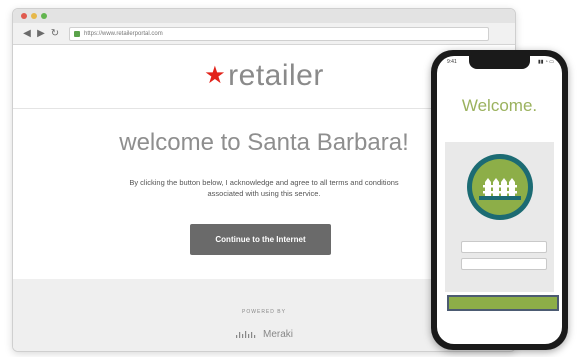  Describe the element at coordinates (215, 75) in the screenshot. I see `star-icon: ★` at that location.